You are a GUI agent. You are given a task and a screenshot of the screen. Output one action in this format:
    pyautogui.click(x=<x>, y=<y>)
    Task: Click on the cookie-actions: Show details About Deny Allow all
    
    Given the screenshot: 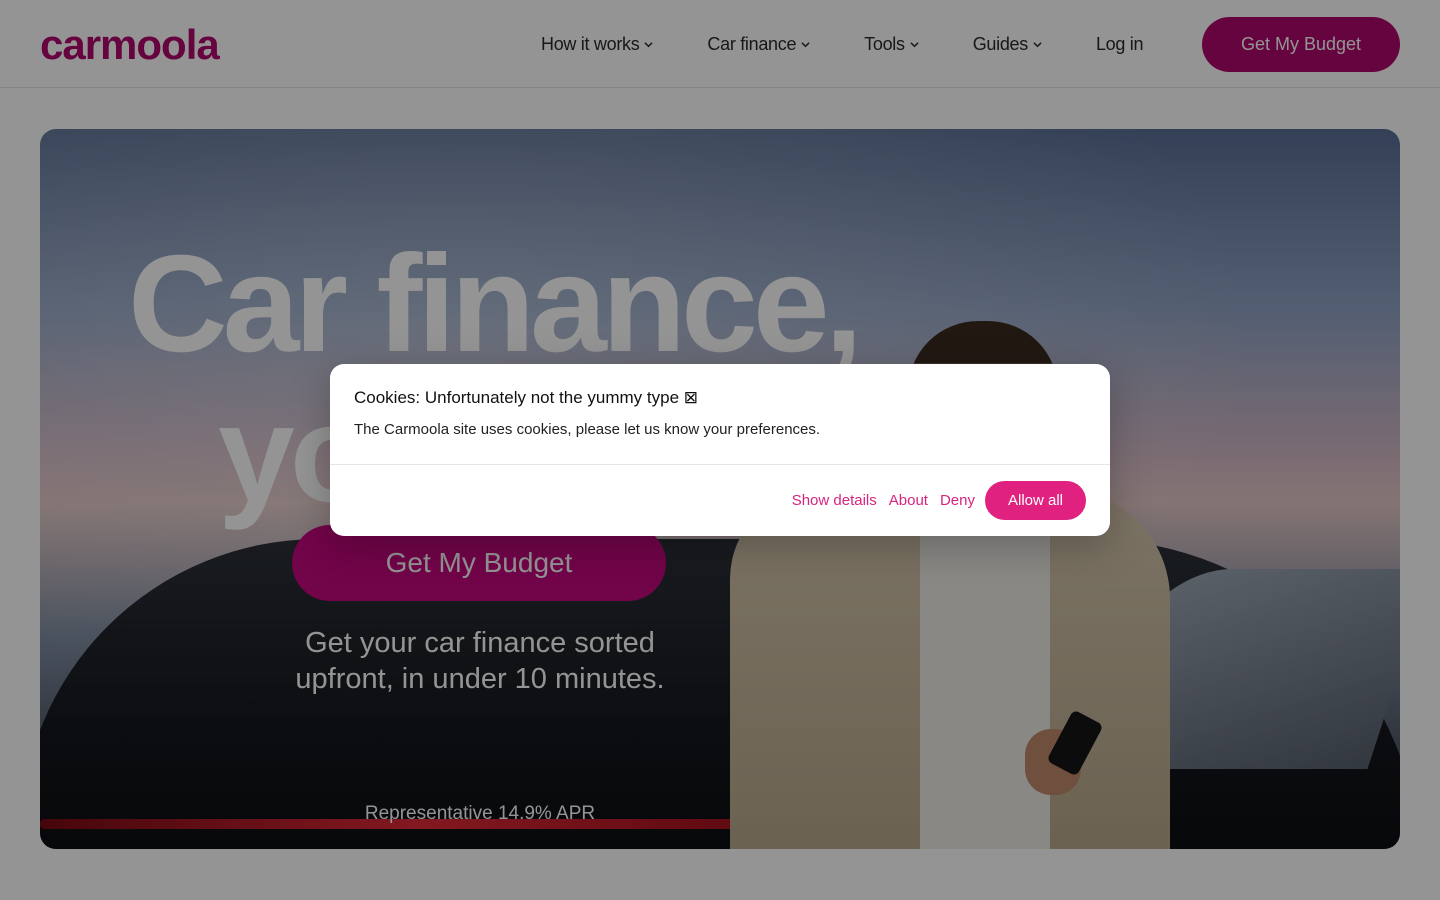 What is the action you would take?
    pyautogui.click(x=933, y=500)
    